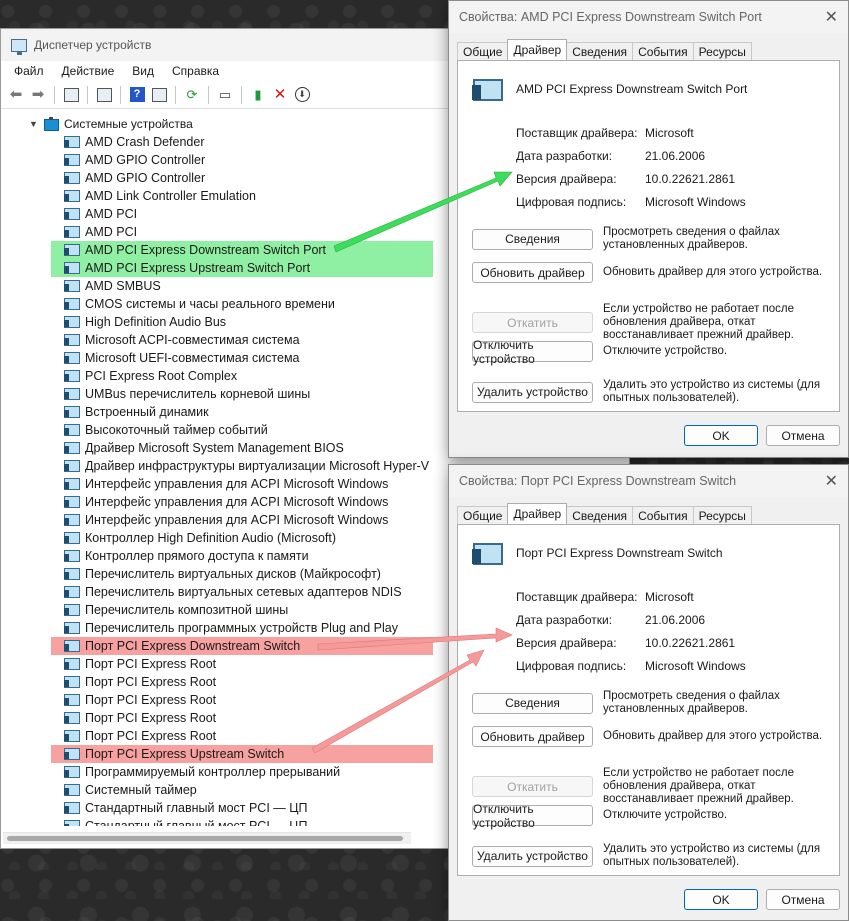  What do you see at coordinates (242, 286) in the screenshot?
I see `tree-item: AMD SMBUS` at bounding box center [242, 286].